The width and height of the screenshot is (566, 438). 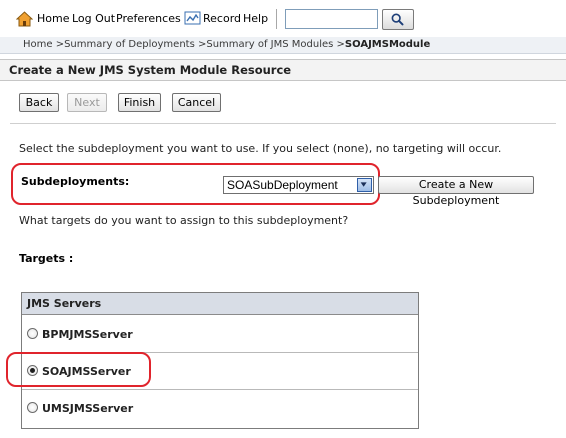 What do you see at coordinates (88, 408) in the screenshot?
I see `row-label: UMSJMSServer` at bounding box center [88, 408].